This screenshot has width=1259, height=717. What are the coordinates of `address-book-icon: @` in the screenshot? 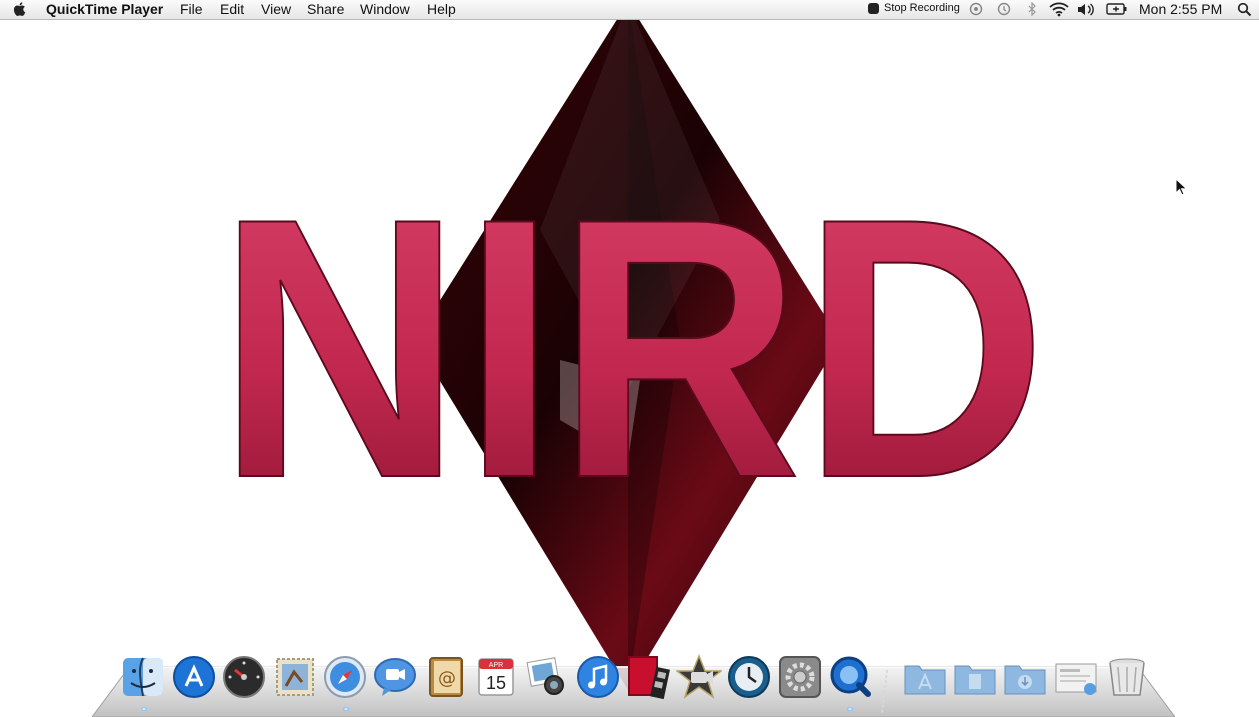 It's located at (446, 677).